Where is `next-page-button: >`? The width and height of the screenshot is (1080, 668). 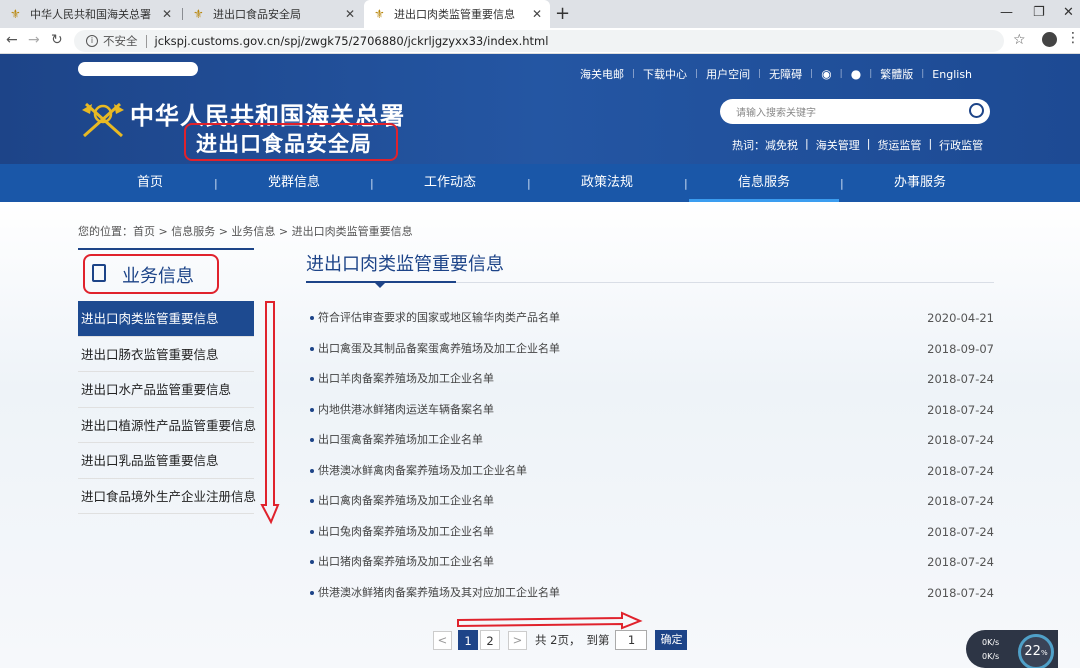 next-page-button: > is located at coordinates (517, 640).